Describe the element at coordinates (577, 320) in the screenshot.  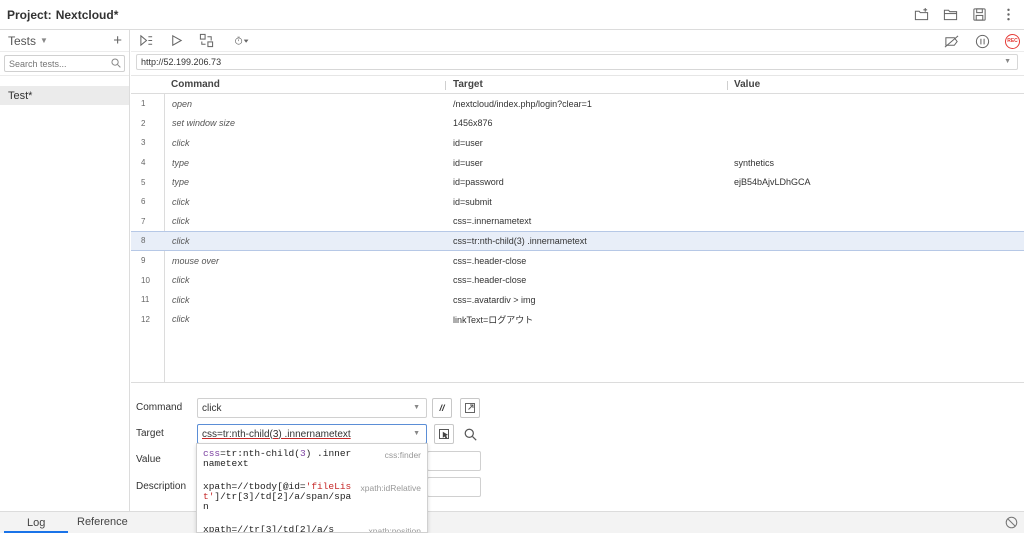
I see `table-row: 12 click linkText=ログアウト` at that location.